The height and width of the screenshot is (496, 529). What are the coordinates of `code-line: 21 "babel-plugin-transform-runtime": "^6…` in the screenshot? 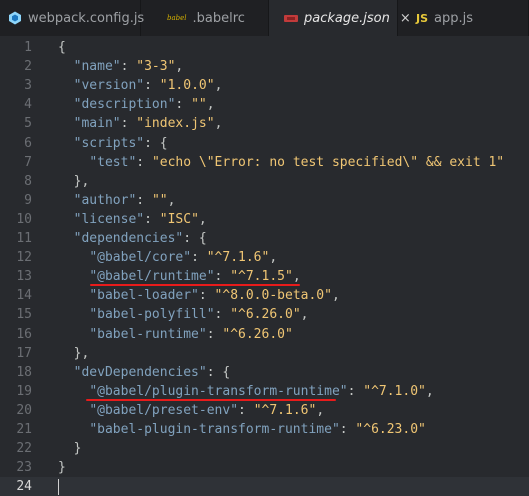 It's located at (264, 429).